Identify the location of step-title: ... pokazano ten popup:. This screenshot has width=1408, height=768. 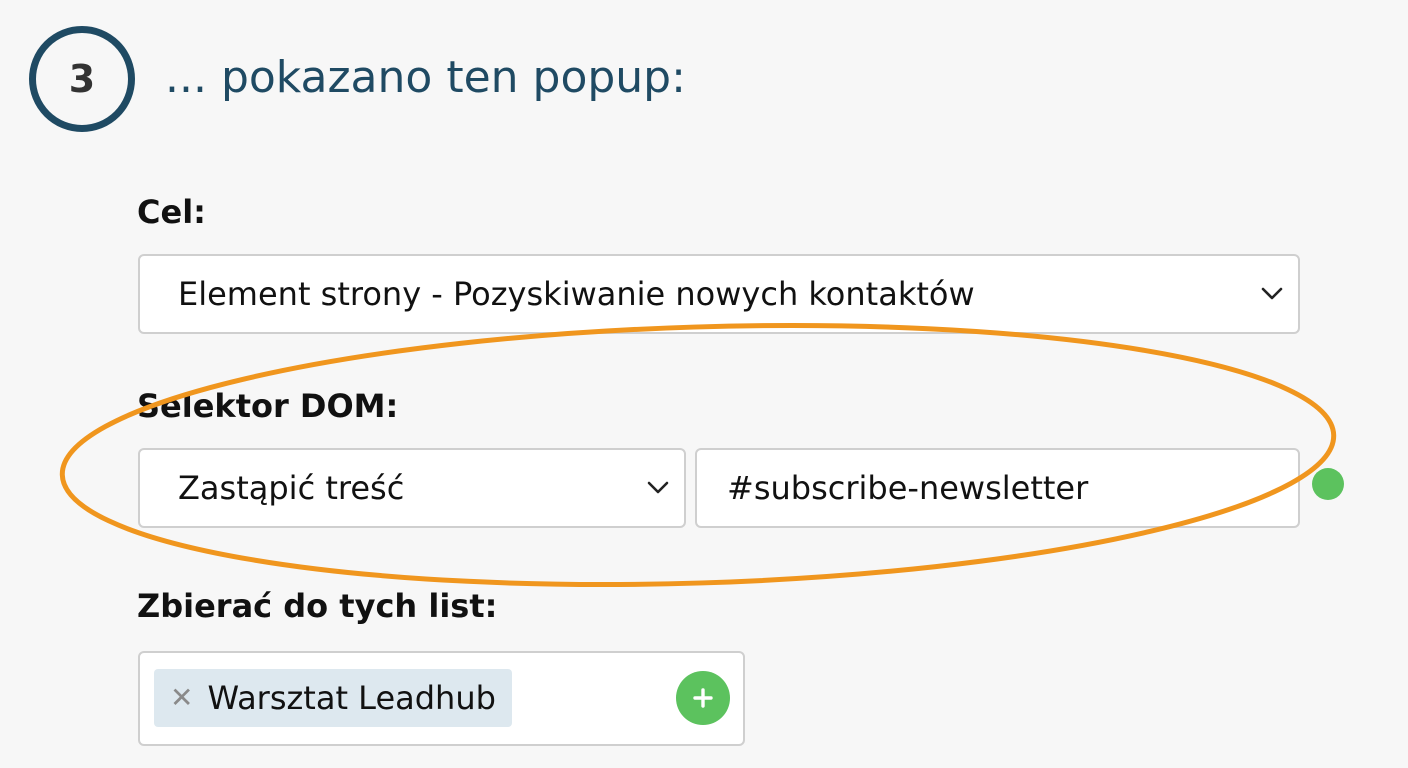
(425, 77).